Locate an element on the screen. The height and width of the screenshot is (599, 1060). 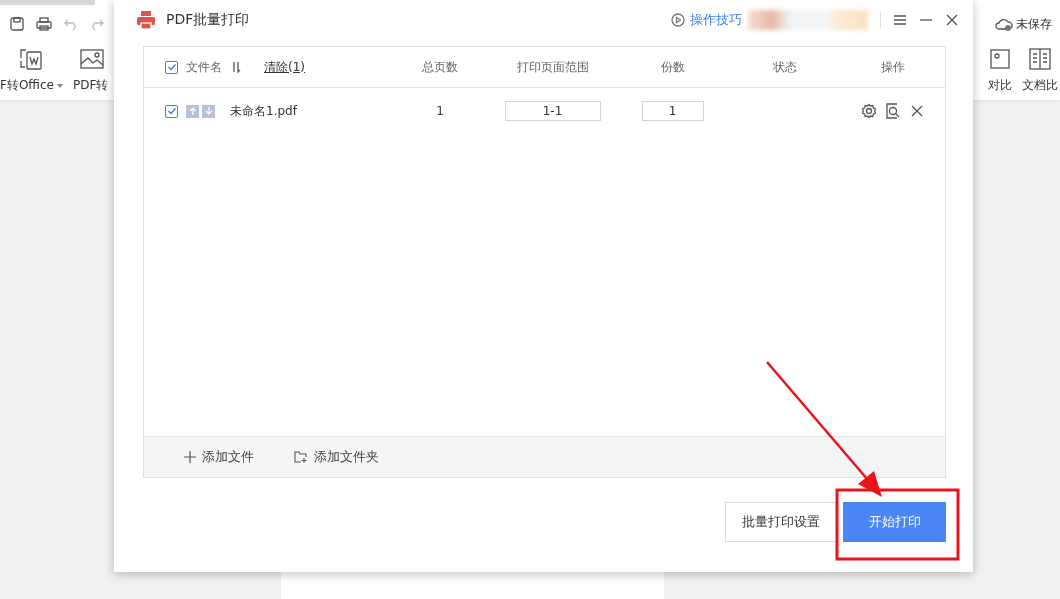
batch-settings-button: 批量打印设置 is located at coordinates (781, 522).